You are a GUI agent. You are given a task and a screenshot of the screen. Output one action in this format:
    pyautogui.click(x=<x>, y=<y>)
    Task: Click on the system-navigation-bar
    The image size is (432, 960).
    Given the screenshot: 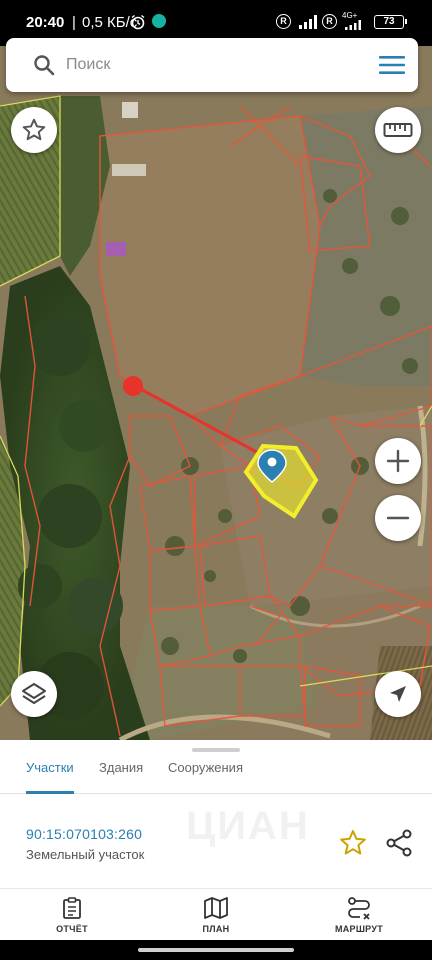 What is the action you would take?
    pyautogui.click(x=216, y=950)
    